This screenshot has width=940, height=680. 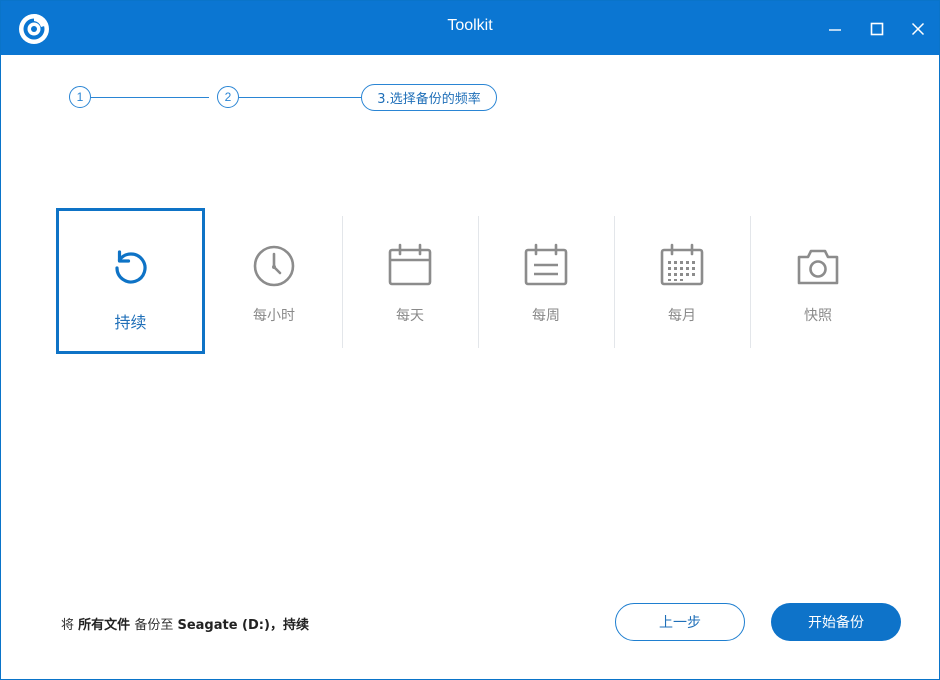 What do you see at coordinates (546, 264) in the screenshot?
I see `calendar-week-icon` at bounding box center [546, 264].